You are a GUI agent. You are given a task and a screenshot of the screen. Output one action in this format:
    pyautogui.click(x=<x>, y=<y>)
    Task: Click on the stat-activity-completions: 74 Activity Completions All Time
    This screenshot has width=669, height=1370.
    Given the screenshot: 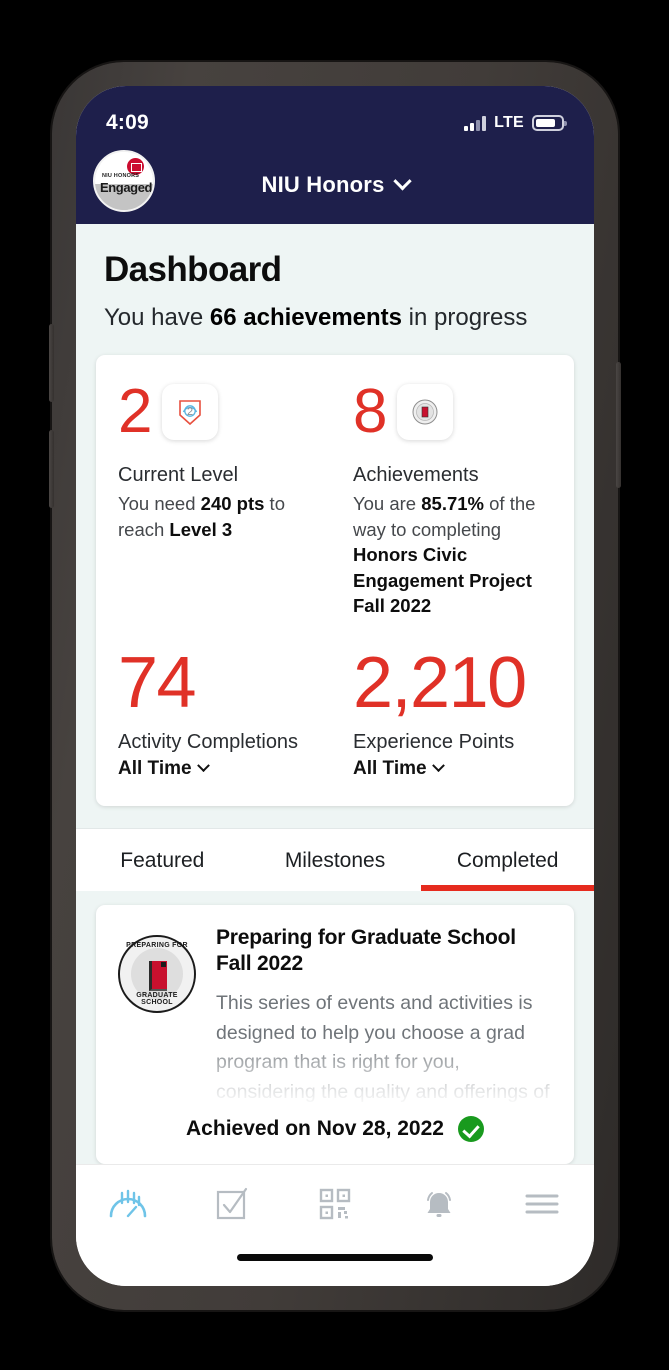 What is the action you would take?
    pyautogui.click(x=217, y=713)
    